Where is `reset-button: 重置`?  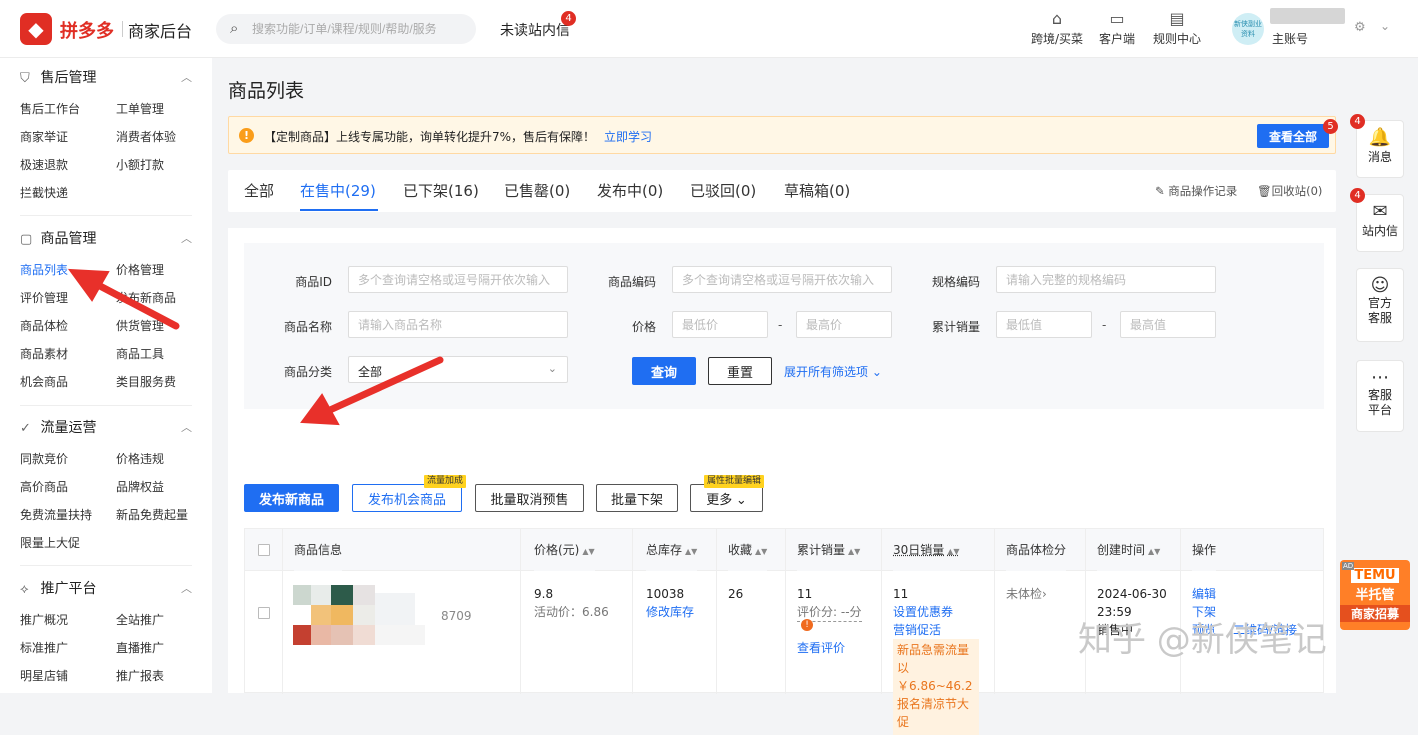 reset-button: 重置 is located at coordinates (740, 371).